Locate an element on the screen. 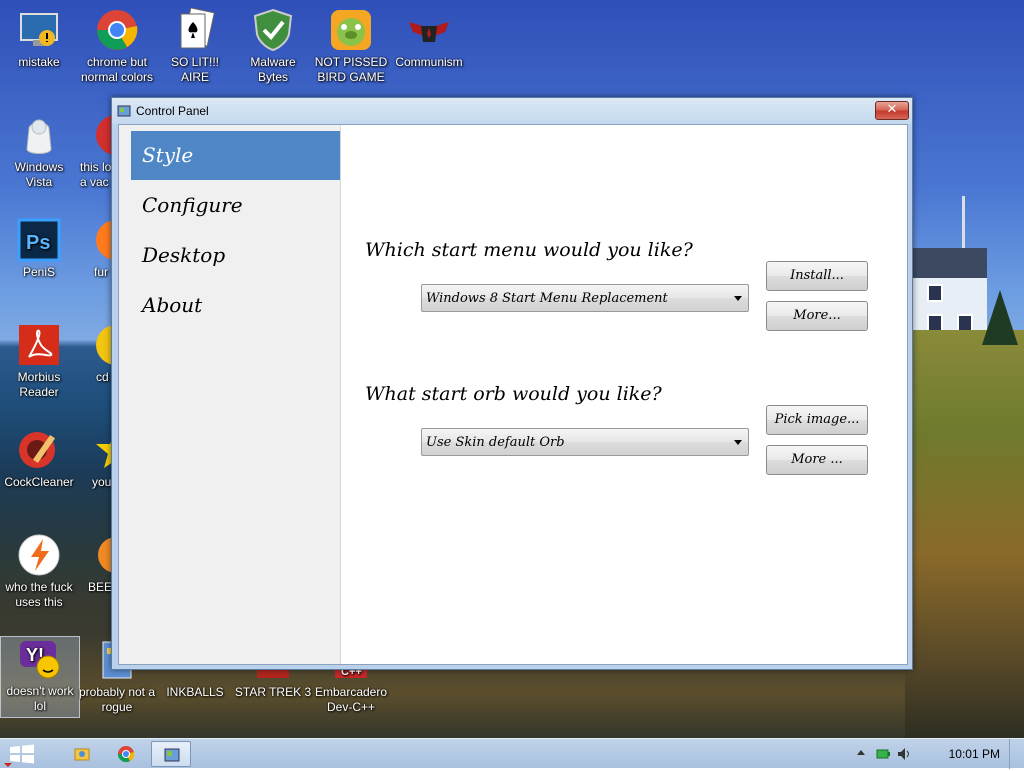  nav-item-desktop: Desktop is located at coordinates (235, 255).